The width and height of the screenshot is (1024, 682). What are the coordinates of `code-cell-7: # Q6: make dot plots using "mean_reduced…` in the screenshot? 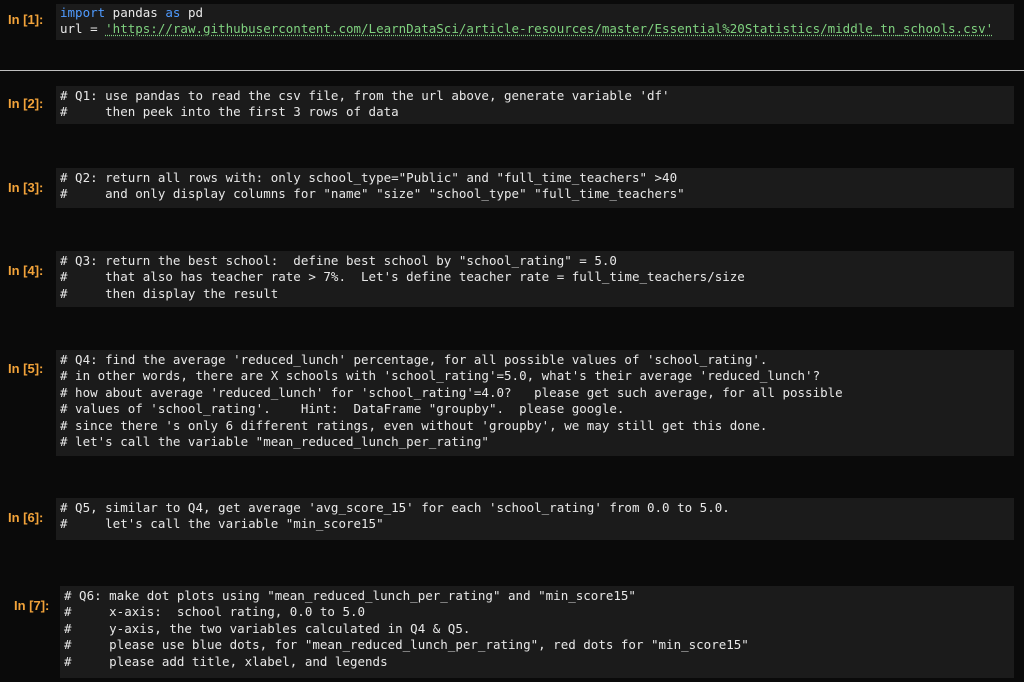 It's located at (537, 632).